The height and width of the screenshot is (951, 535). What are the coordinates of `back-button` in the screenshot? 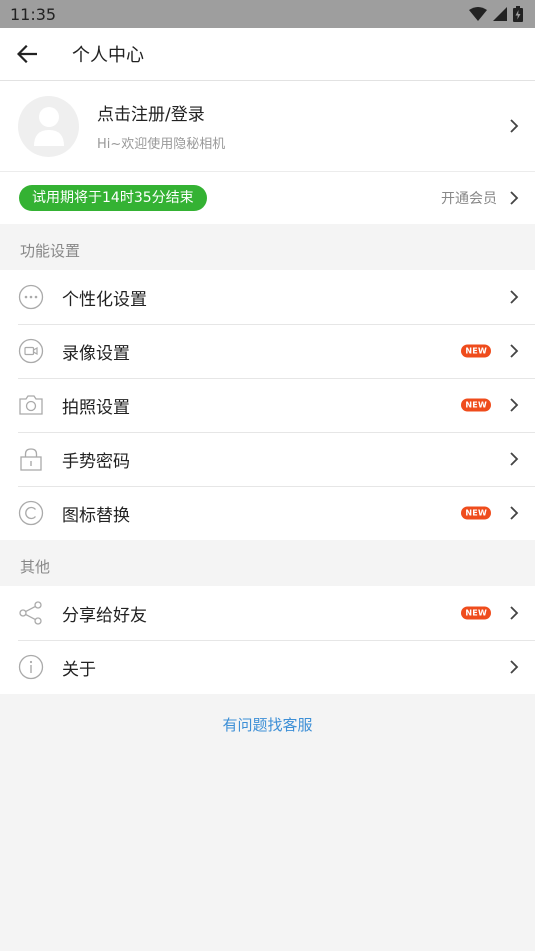 It's located at (27, 54).